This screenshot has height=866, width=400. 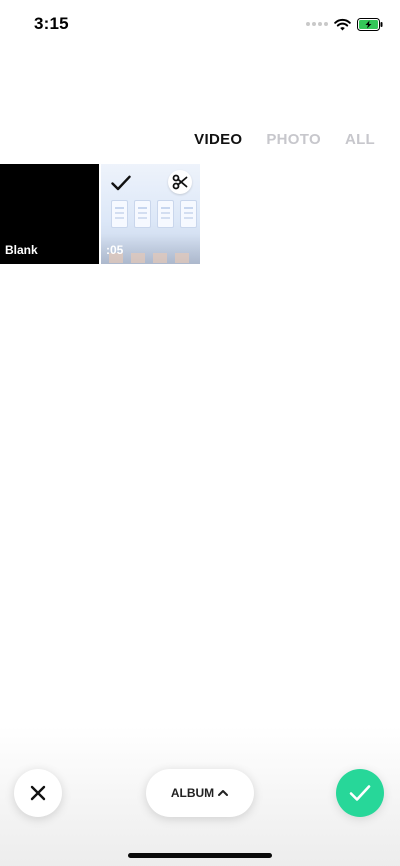 I want to click on media-grid: Blank :05, so click(x=100, y=214).